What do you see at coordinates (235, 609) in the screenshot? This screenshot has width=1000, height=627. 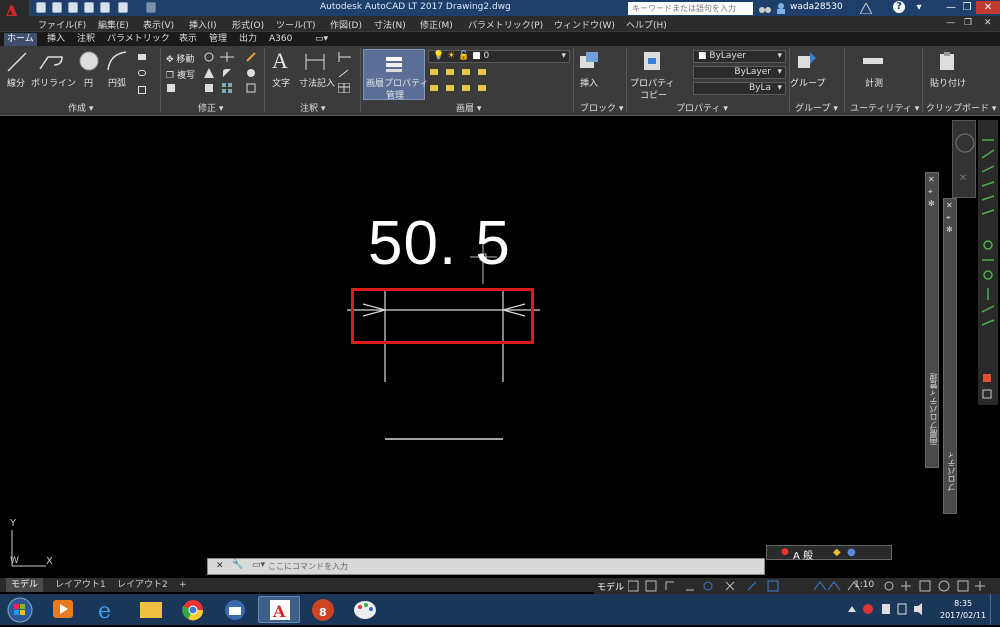 I see `thunderbird-icon` at bounding box center [235, 609].